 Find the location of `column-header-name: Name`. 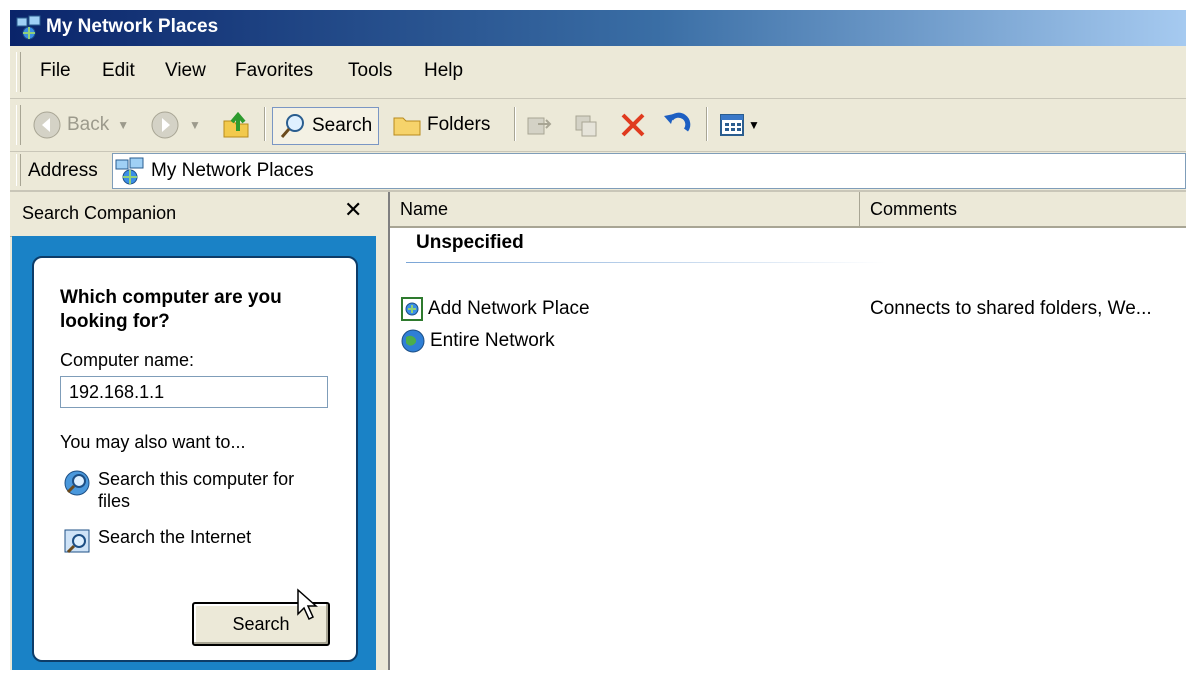

column-header-name: Name is located at coordinates (625, 210).